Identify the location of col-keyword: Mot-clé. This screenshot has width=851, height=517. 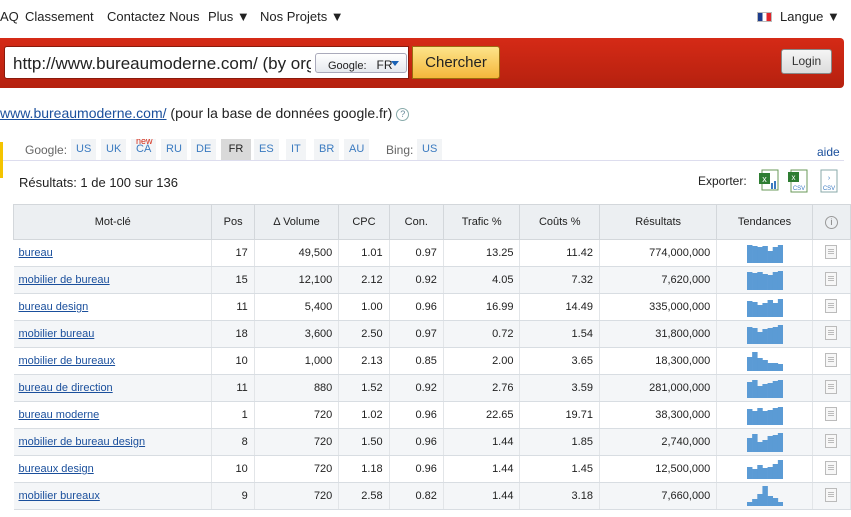
(112, 222).